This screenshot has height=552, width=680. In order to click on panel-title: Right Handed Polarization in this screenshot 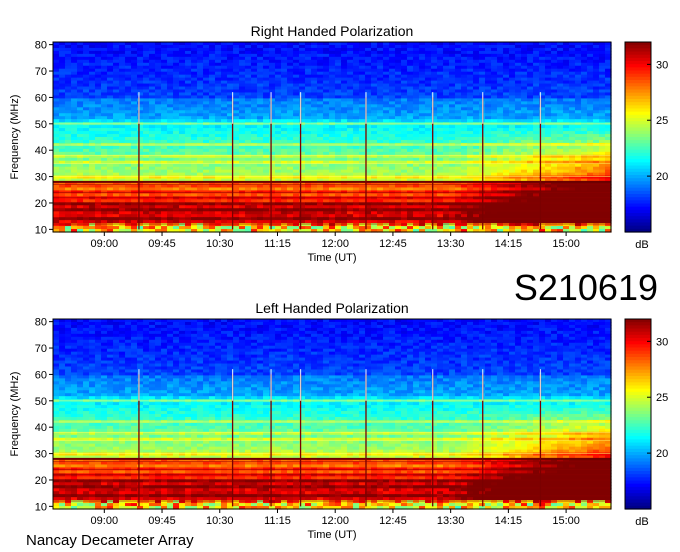, I will do `click(332, 31)`.